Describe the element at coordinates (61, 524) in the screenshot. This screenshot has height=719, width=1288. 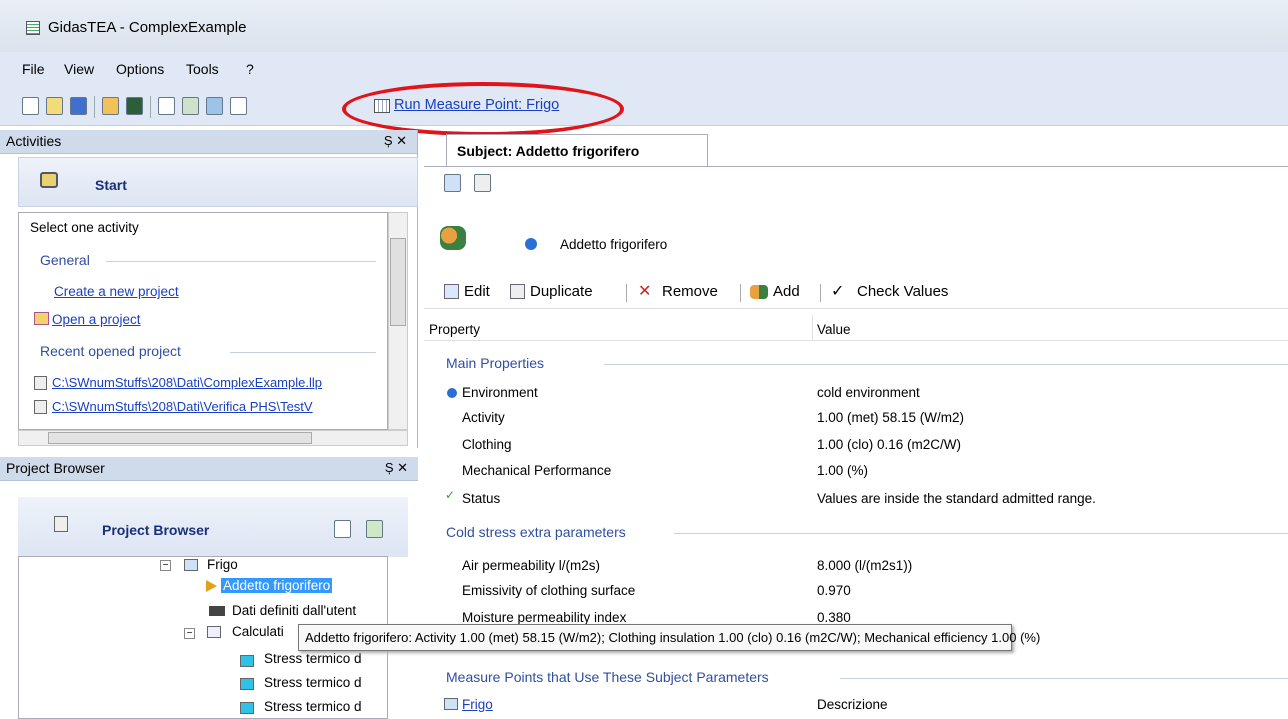
I see `project-icon` at that location.